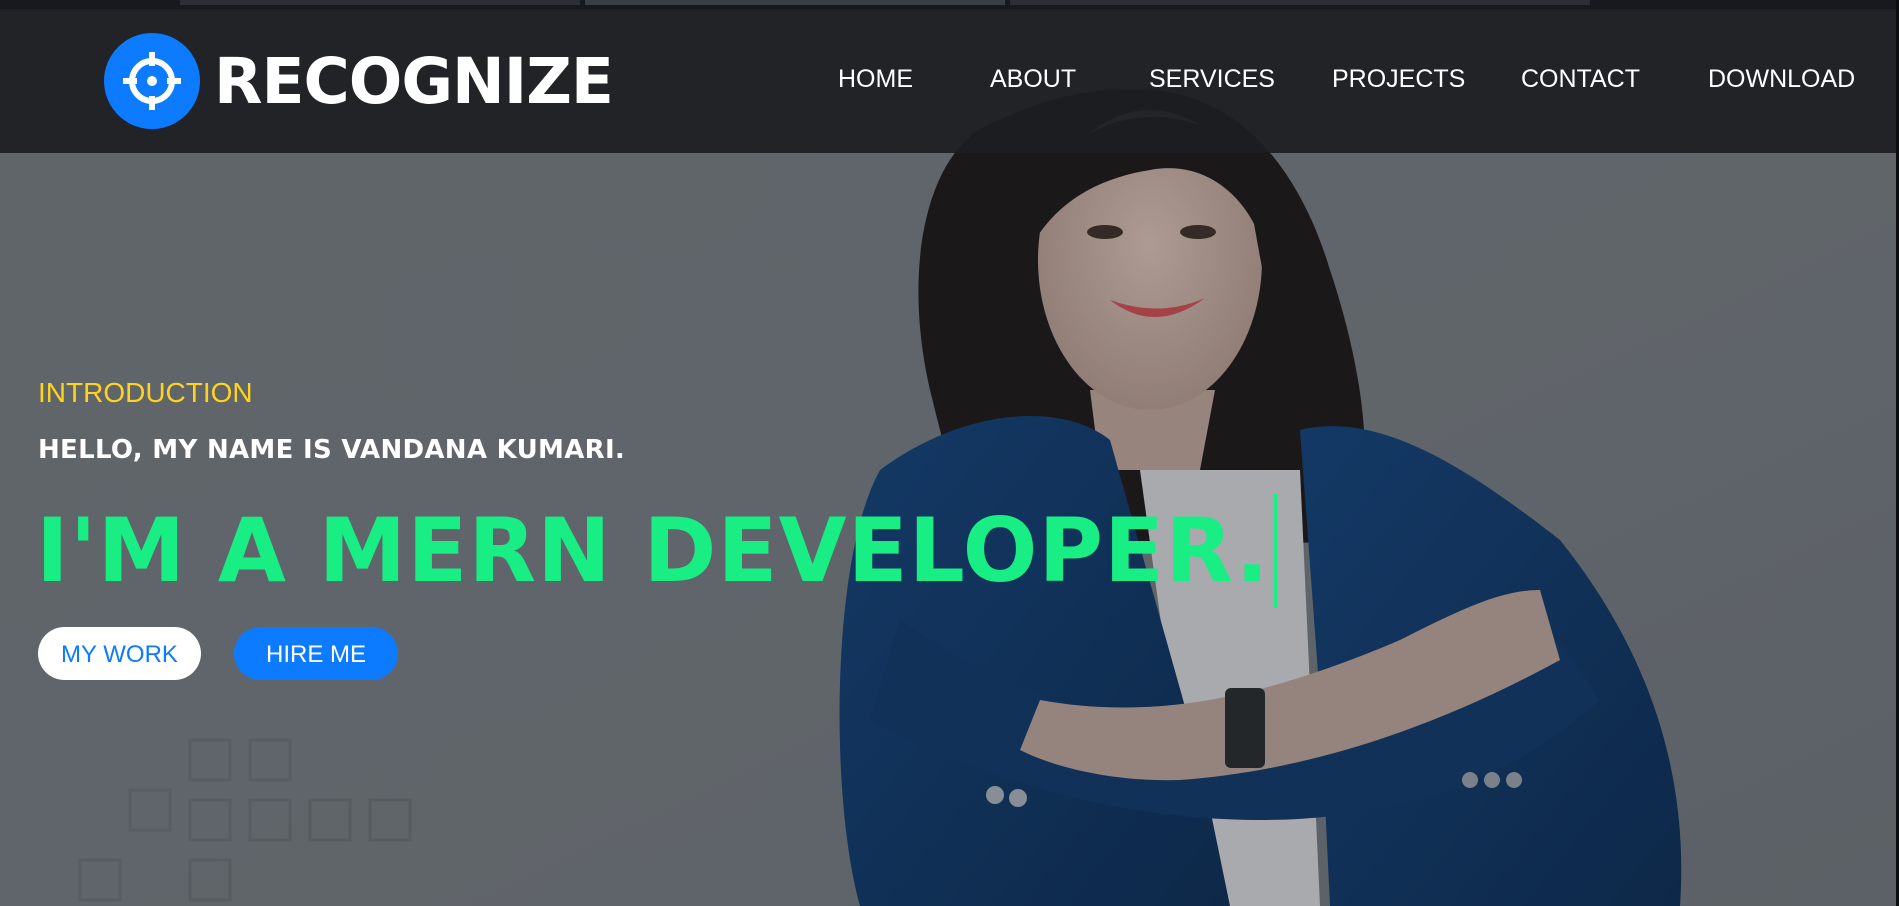 The height and width of the screenshot is (906, 1899). I want to click on nav-item-home: HOME, so click(875, 79).